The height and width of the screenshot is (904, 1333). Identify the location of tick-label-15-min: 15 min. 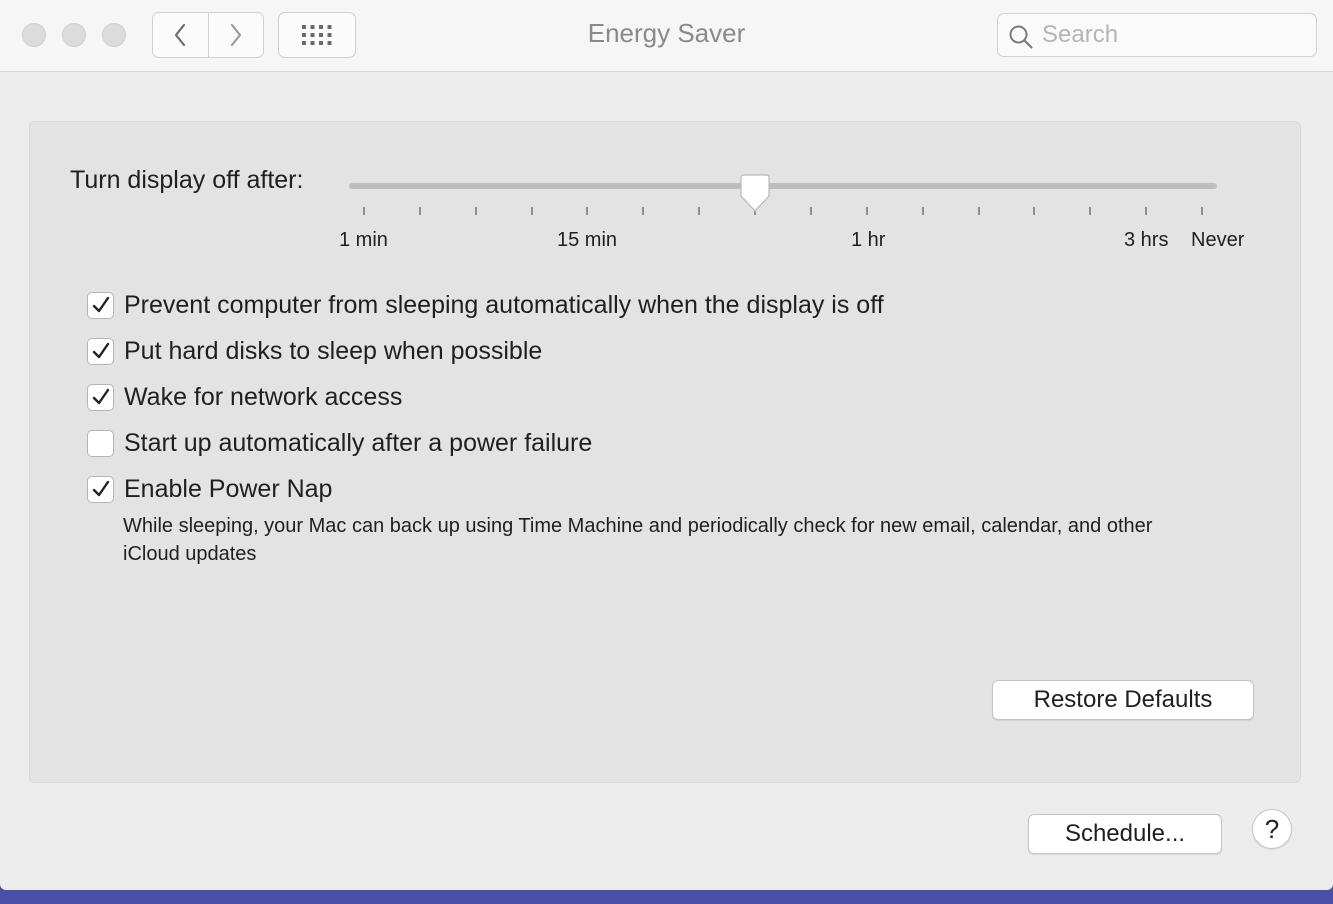
(587, 240).